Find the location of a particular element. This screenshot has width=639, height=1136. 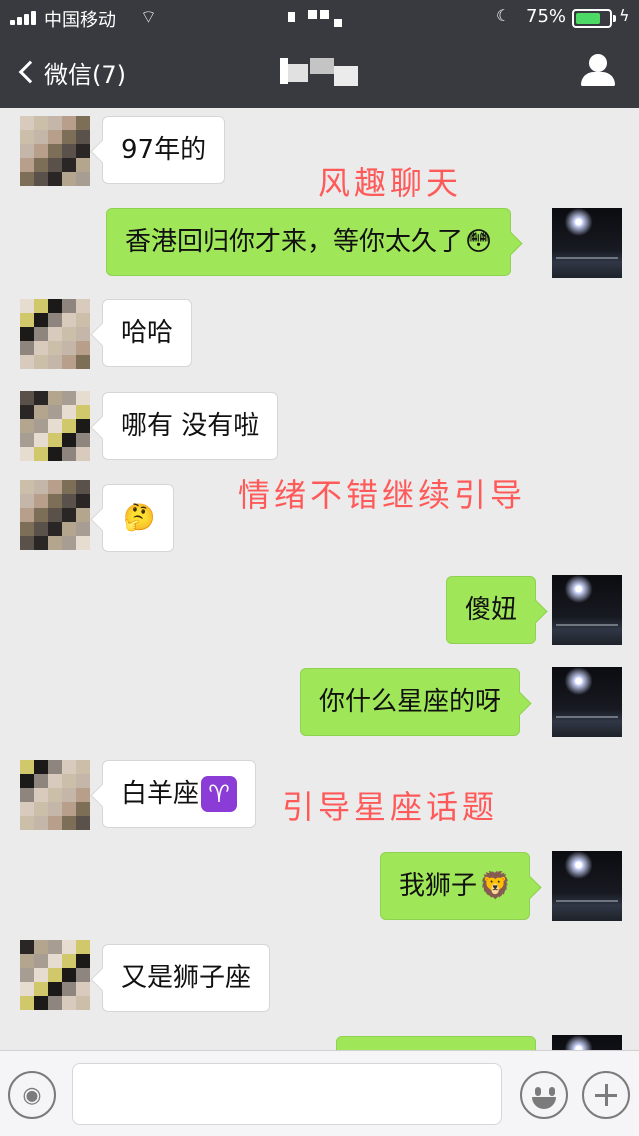

outgoing-message-bubble: 我狮子 🦁 is located at coordinates (455, 886).